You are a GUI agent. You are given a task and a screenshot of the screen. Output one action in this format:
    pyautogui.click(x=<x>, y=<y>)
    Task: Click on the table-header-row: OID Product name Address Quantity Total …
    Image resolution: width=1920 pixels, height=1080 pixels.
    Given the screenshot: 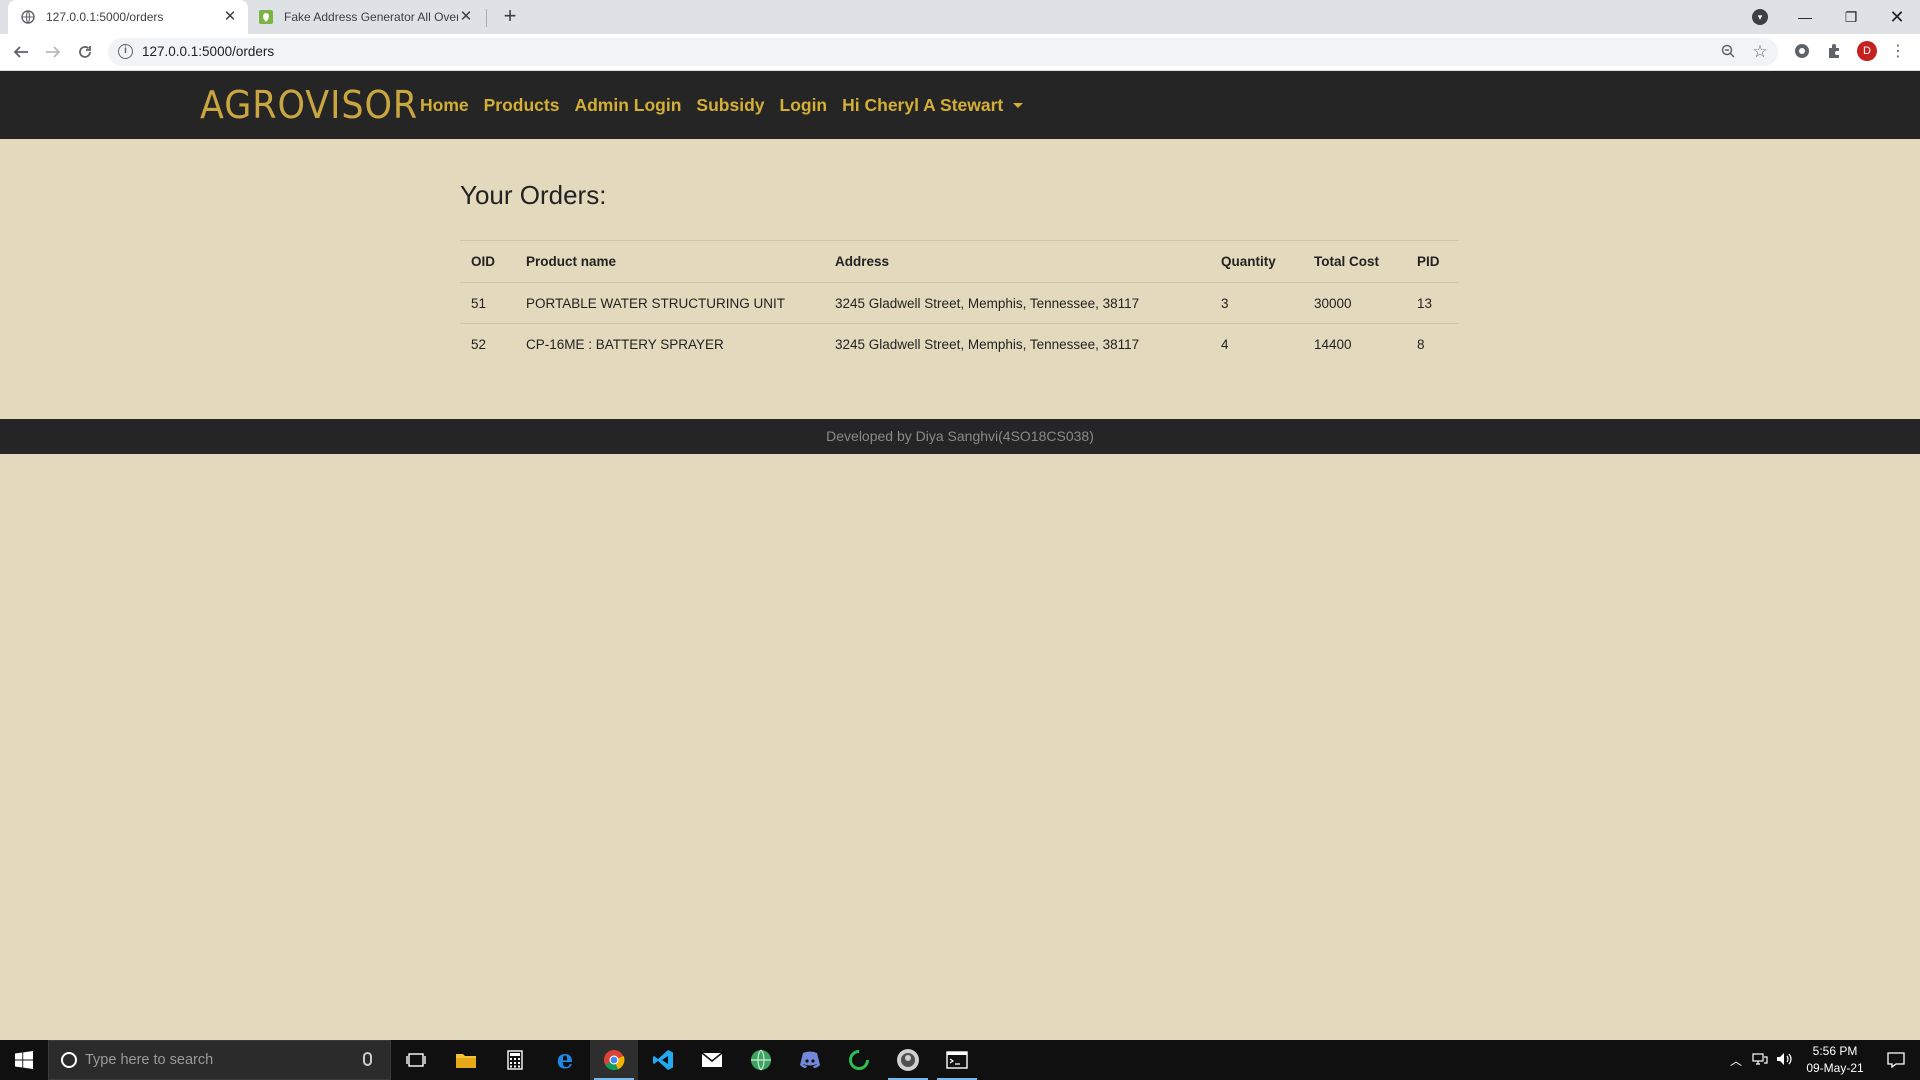 What is the action you would take?
    pyautogui.click(x=959, y=261)
    